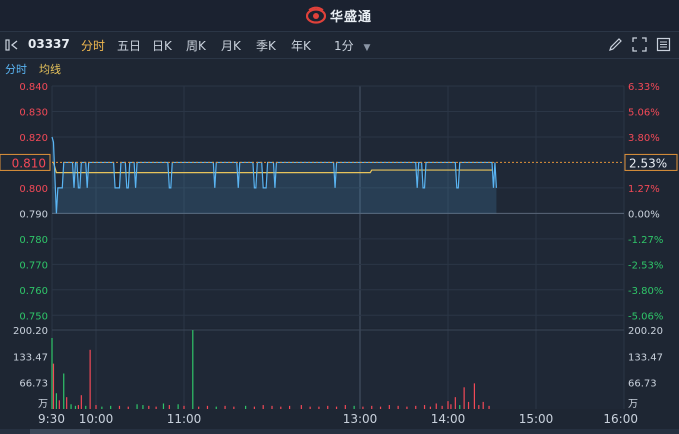  Describe the element at coordinates (162, 45) in the screenshot. I see `tab-daily-k: 日K` at that location.